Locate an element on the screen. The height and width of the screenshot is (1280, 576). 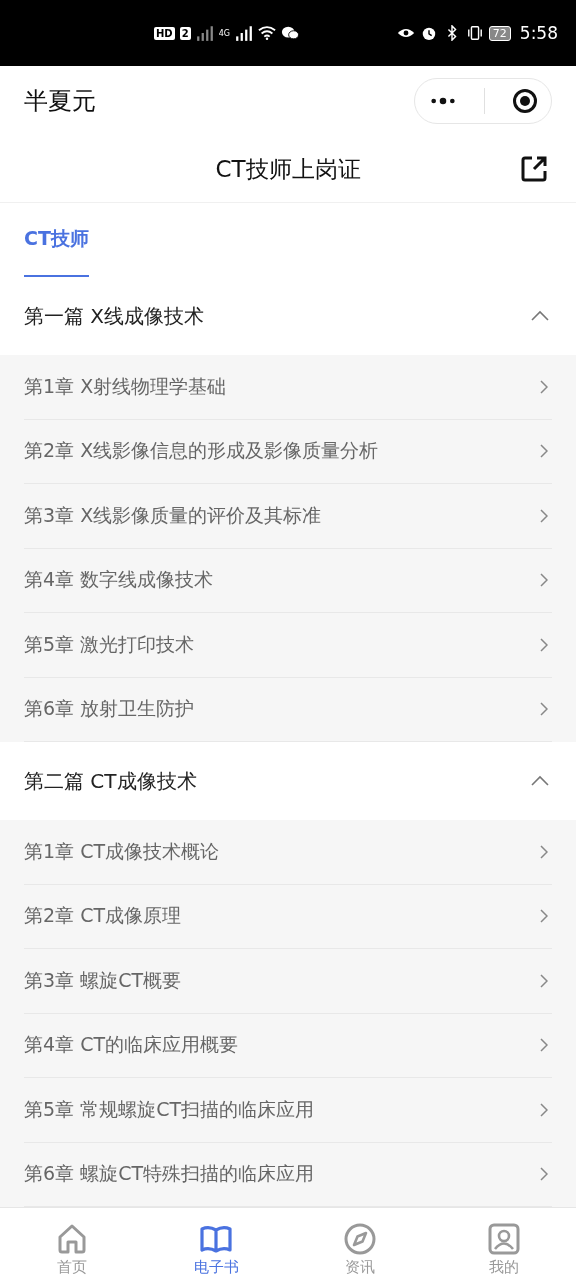
wifi-icon is located at coordinates (266, 33).